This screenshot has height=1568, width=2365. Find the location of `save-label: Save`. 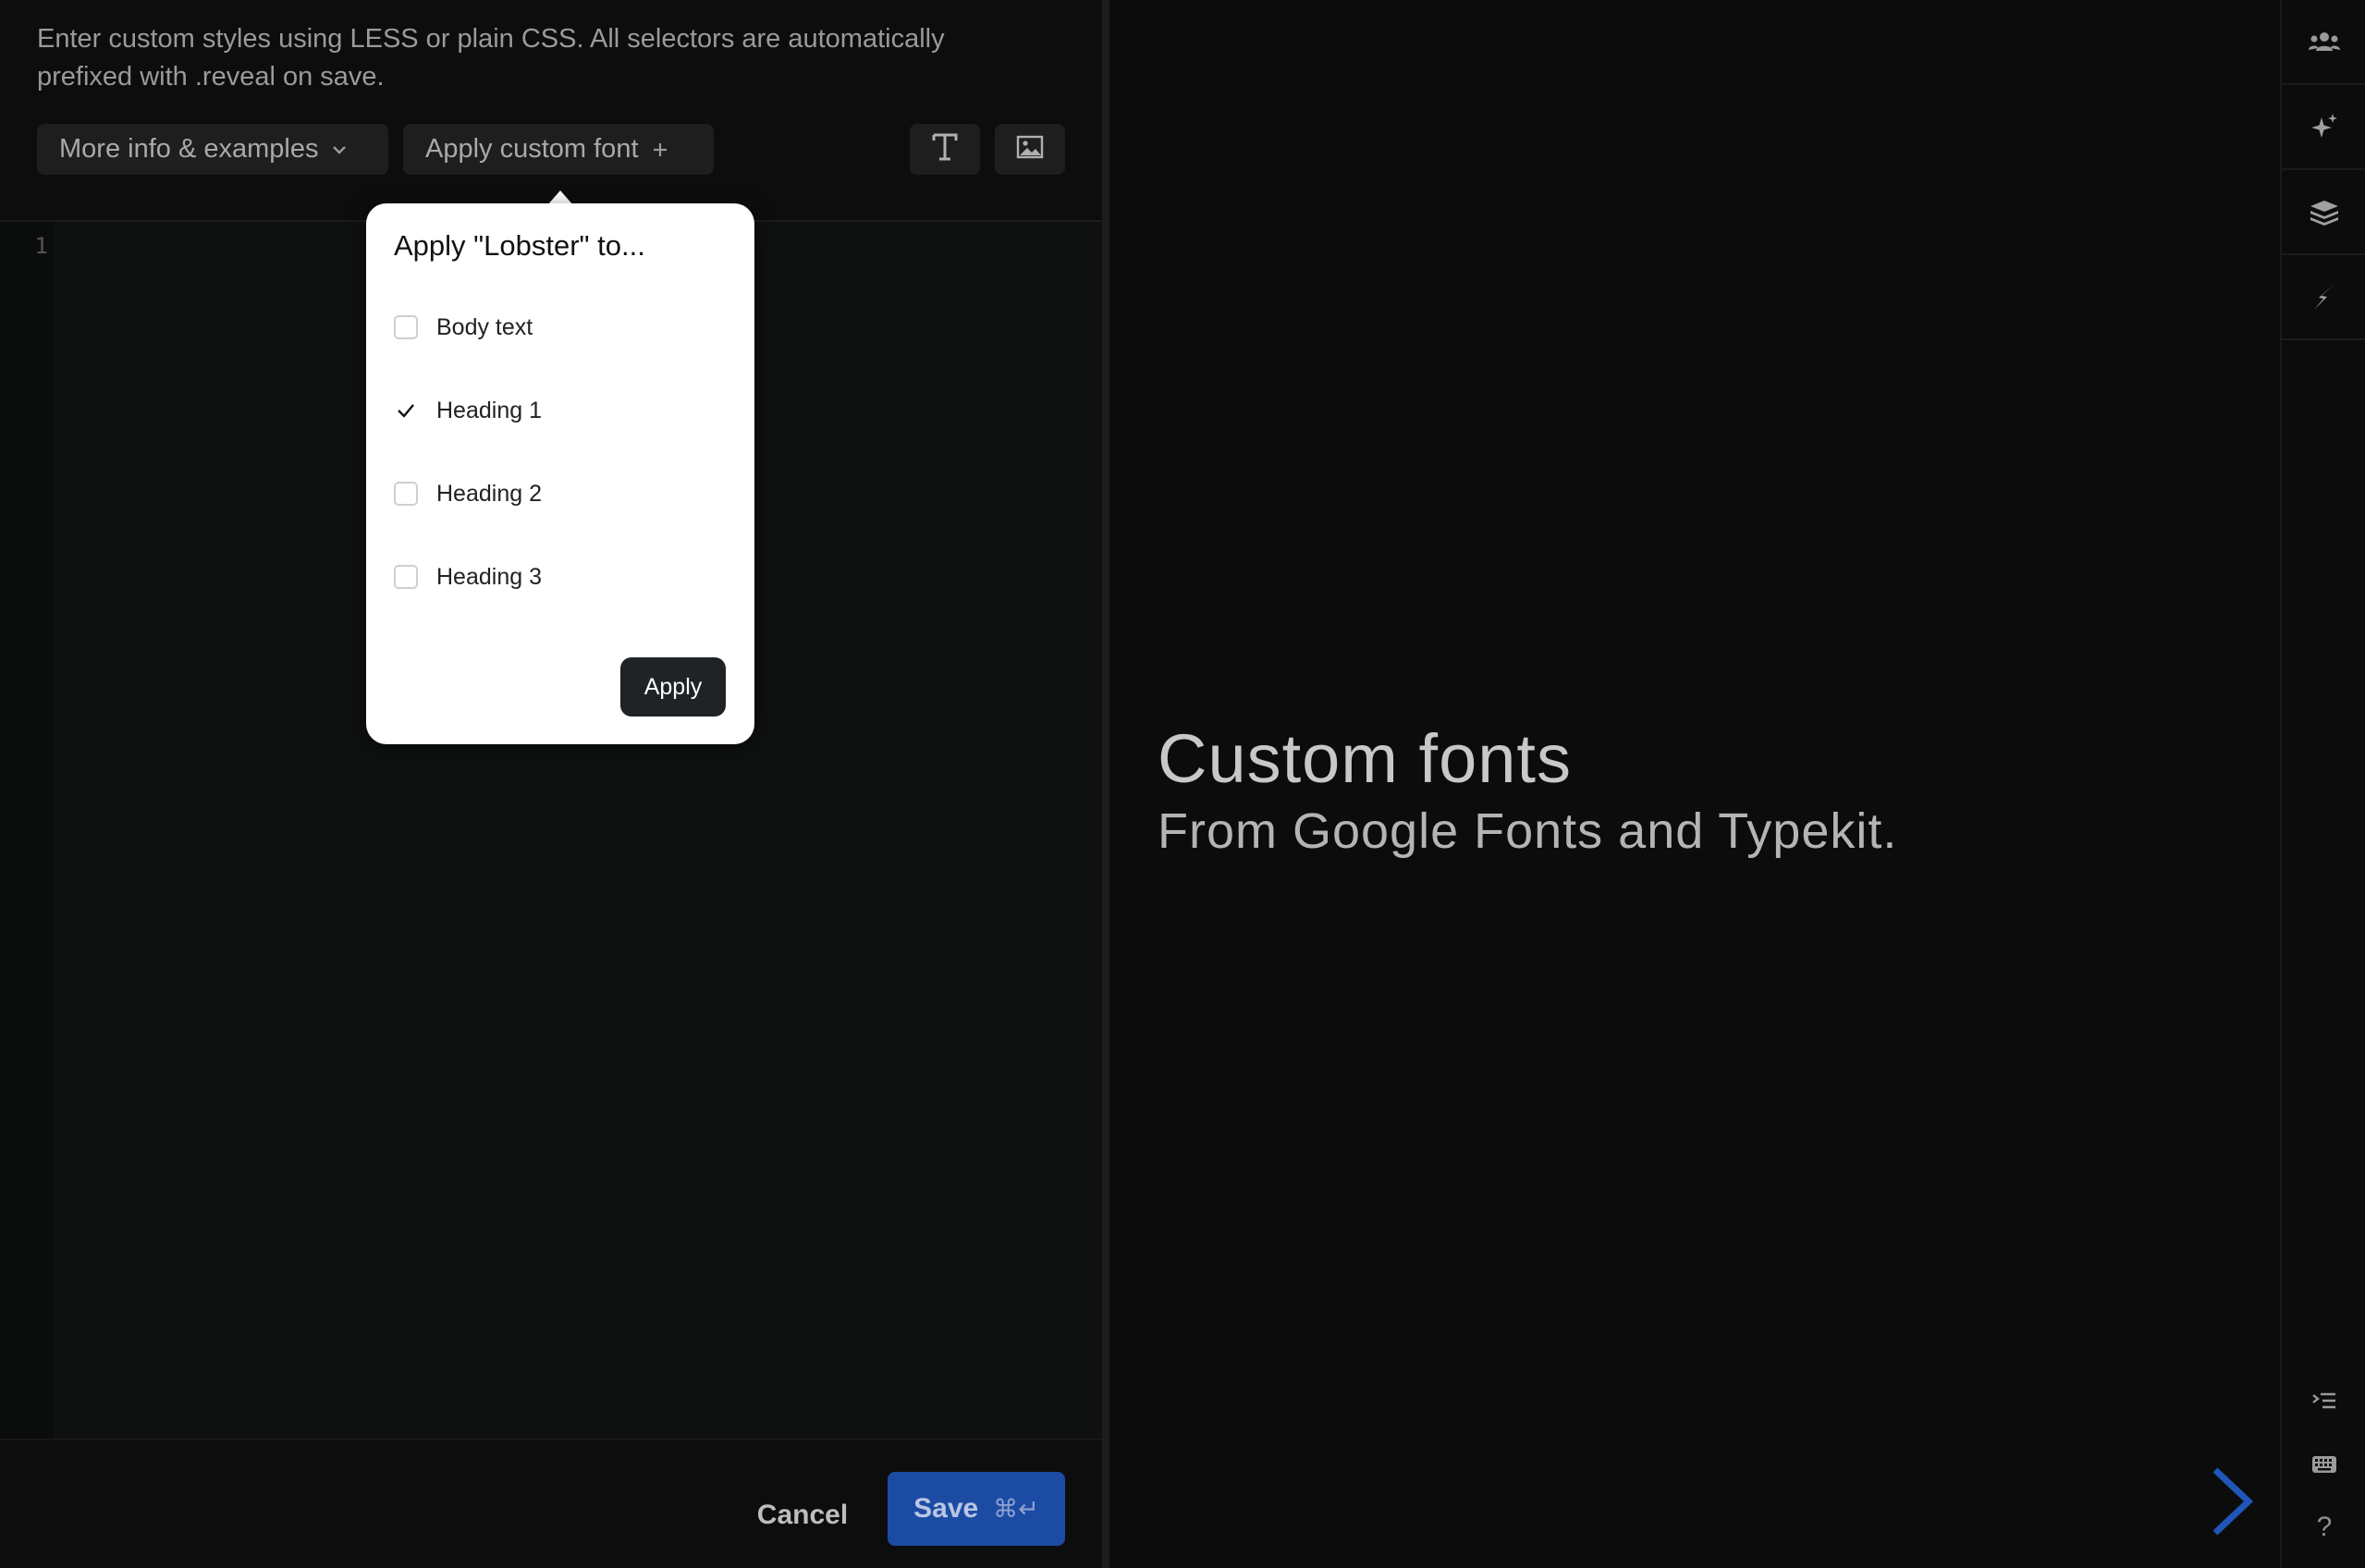

save-label: Save is located at coordinates (946, 1509).